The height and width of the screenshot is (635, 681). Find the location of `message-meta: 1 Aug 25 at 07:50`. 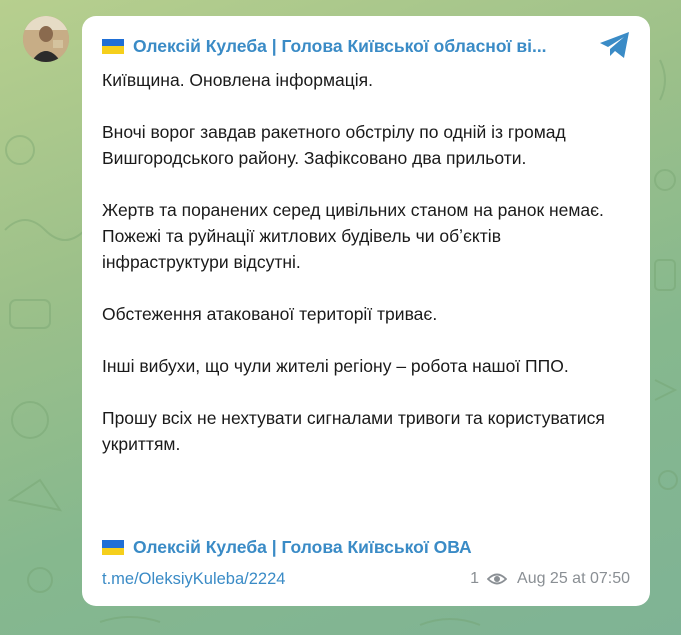

message-meta: 1 Aug 25 at 07:50 is located at coordinates (550, 579).